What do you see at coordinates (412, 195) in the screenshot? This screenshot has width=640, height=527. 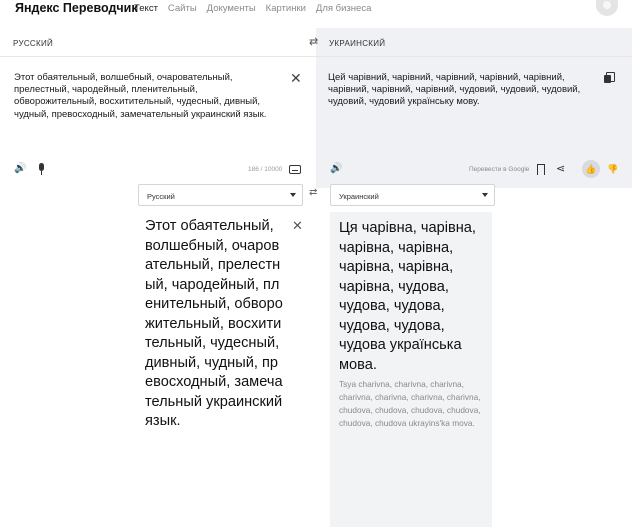 I see `target-language-select: Украинский` at bounding box center [412, 195].